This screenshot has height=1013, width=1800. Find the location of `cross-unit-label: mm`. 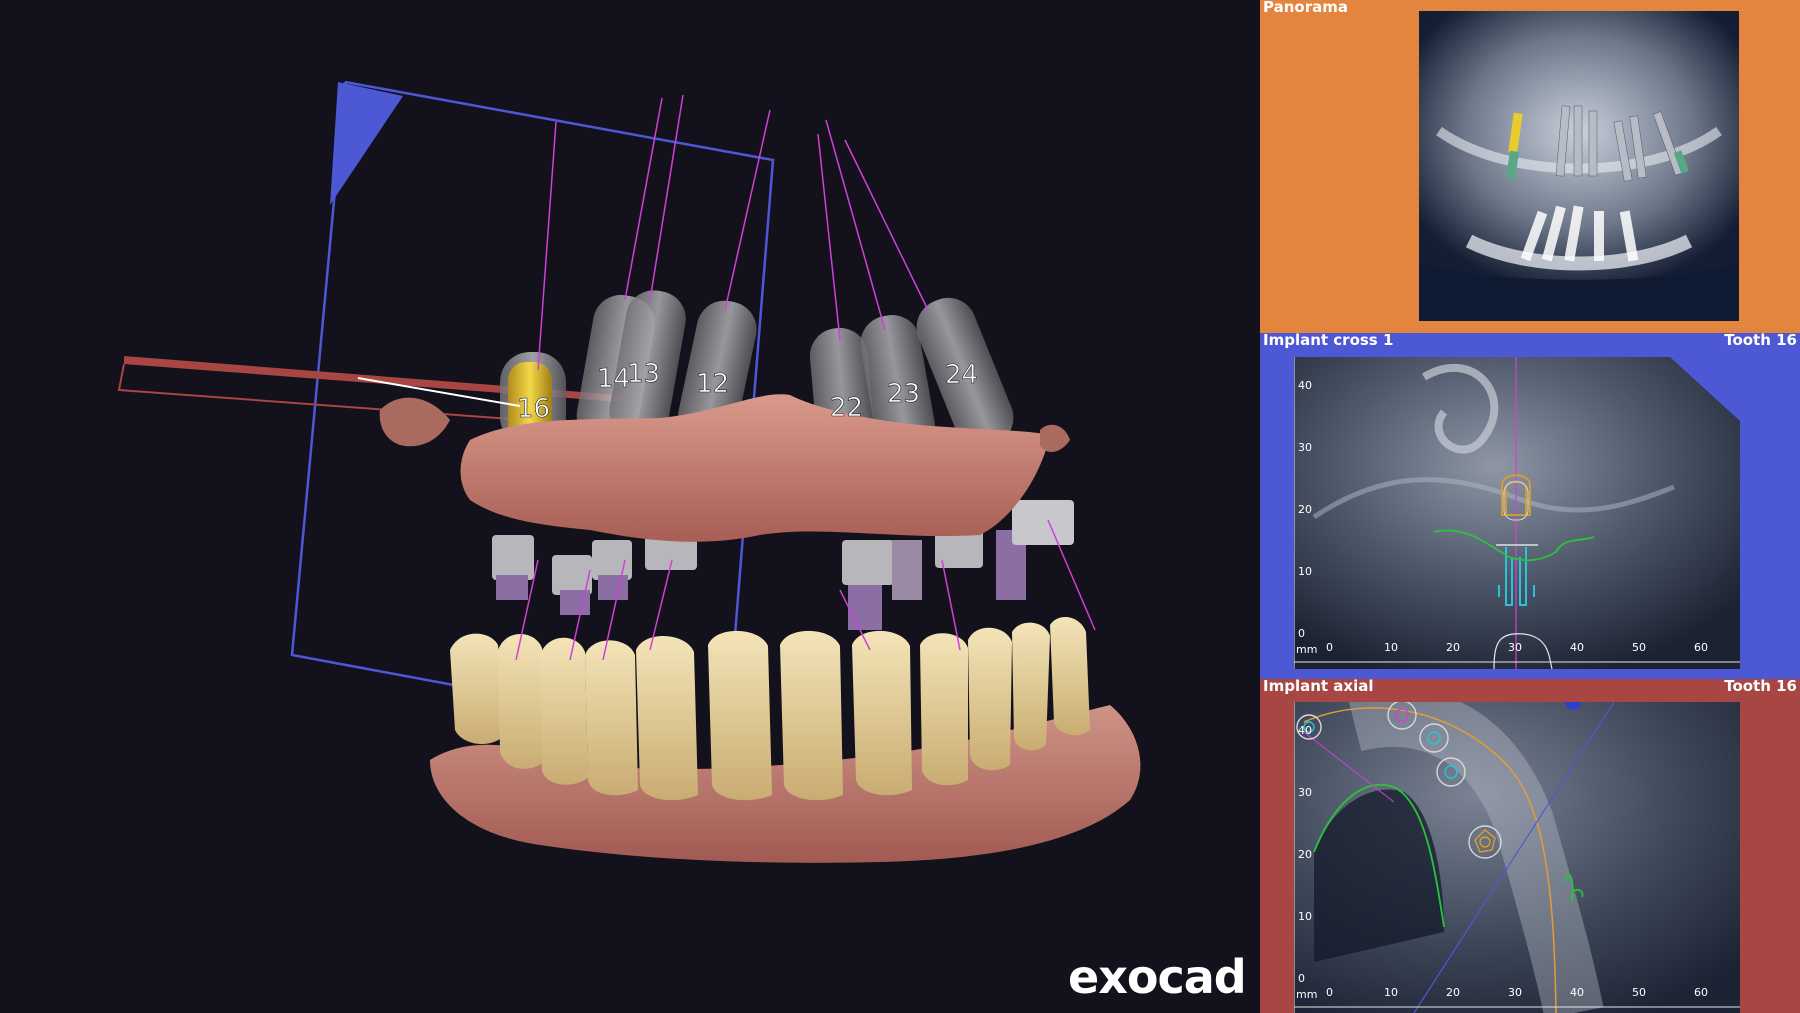

cross-unit-label: mm is located at coordinates (1306, 649).